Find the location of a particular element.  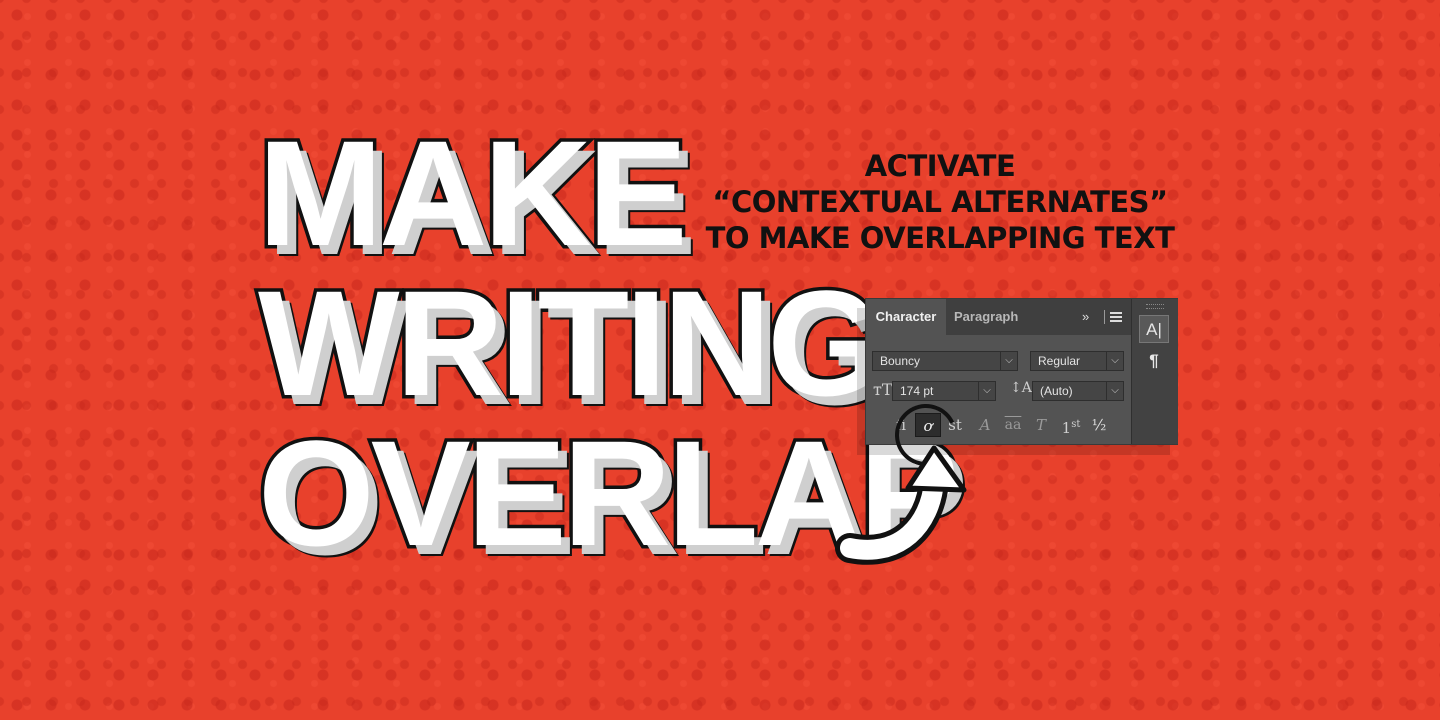

panel-tab-bar: Character Paragraph » is located at coordinates (998, 317).